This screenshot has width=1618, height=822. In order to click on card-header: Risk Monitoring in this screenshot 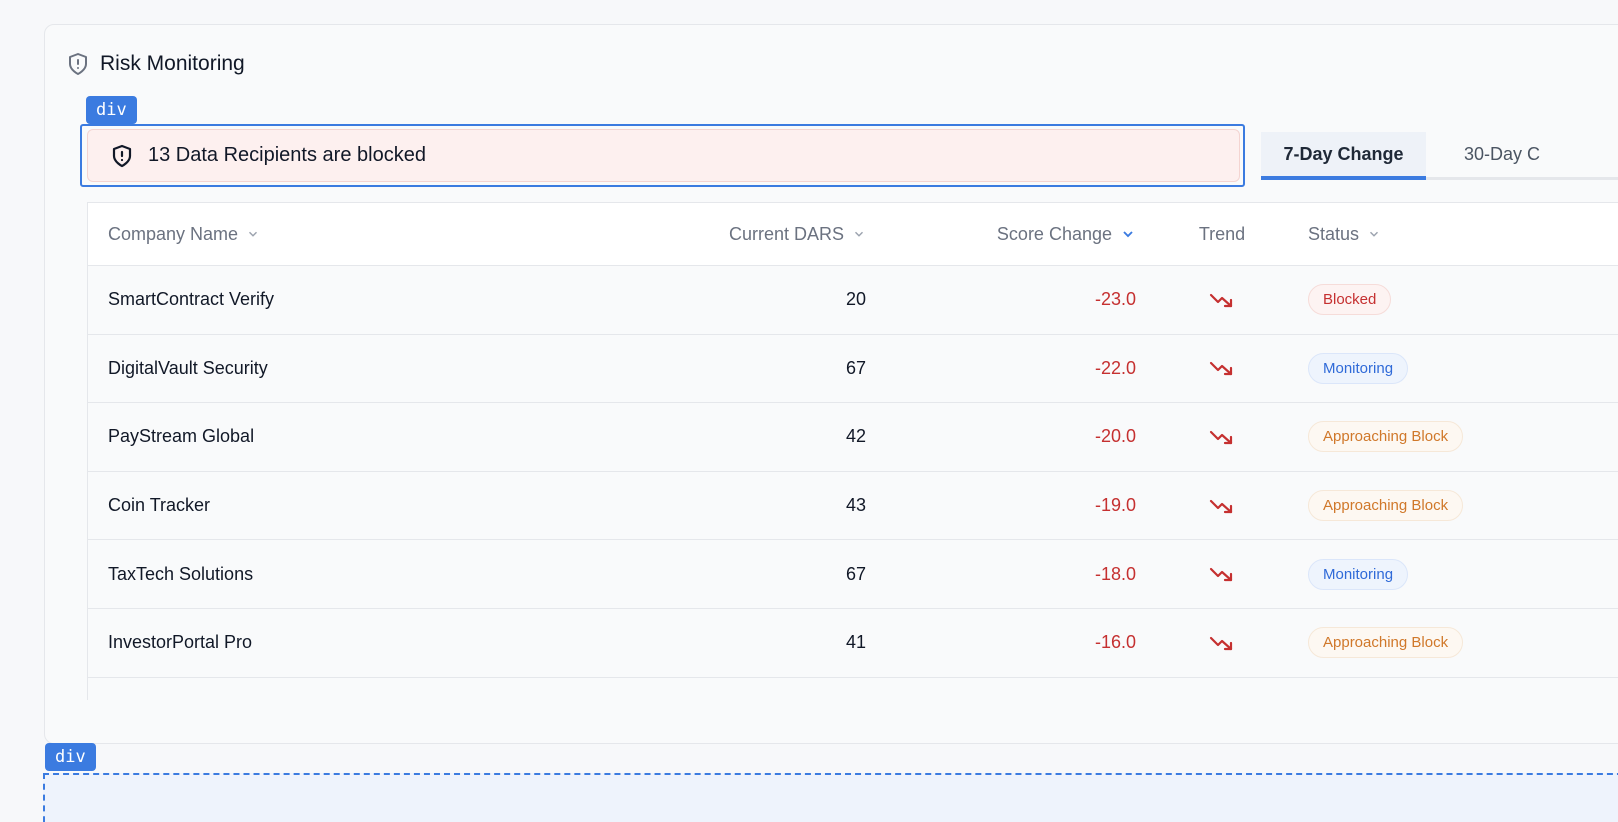, I will do `click(155, 64)`.